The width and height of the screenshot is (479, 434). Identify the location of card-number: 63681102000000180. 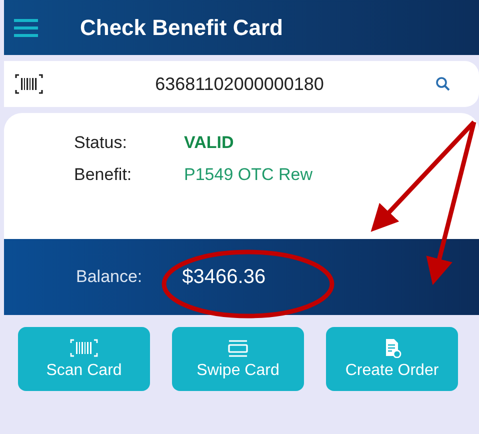
(239, 84).